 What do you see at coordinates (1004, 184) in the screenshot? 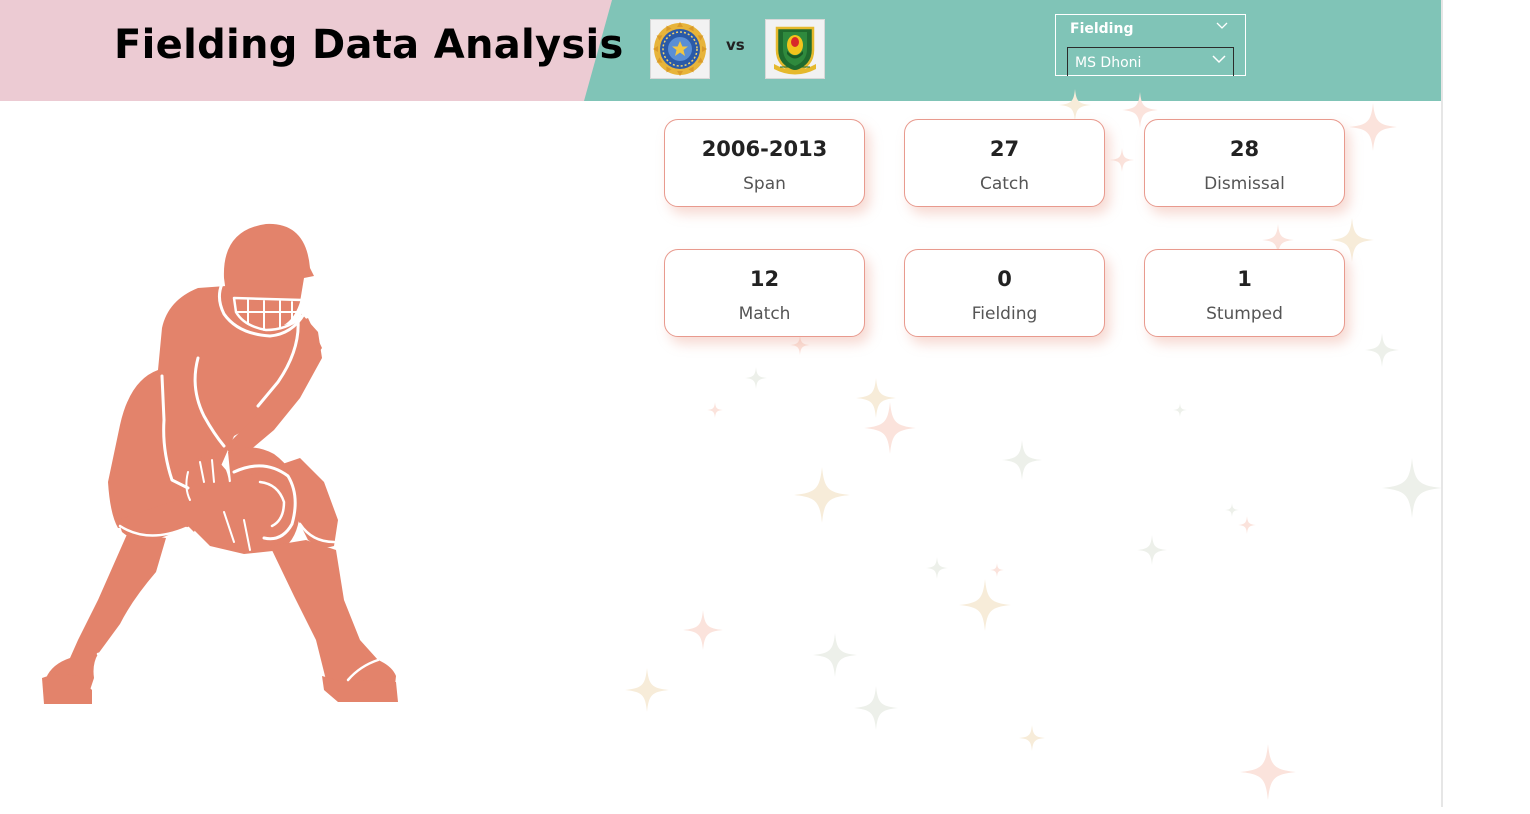
I see `kpi-label: Catch` at bounding box center [1004, 184].